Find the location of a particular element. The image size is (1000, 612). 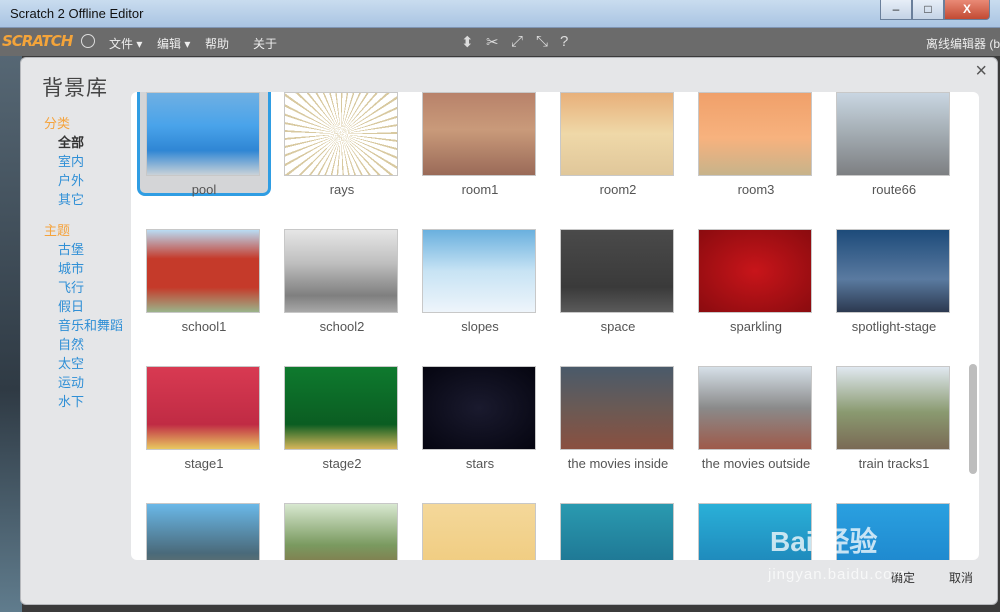

category-all: 全部 is located at coordinates (97, 142).